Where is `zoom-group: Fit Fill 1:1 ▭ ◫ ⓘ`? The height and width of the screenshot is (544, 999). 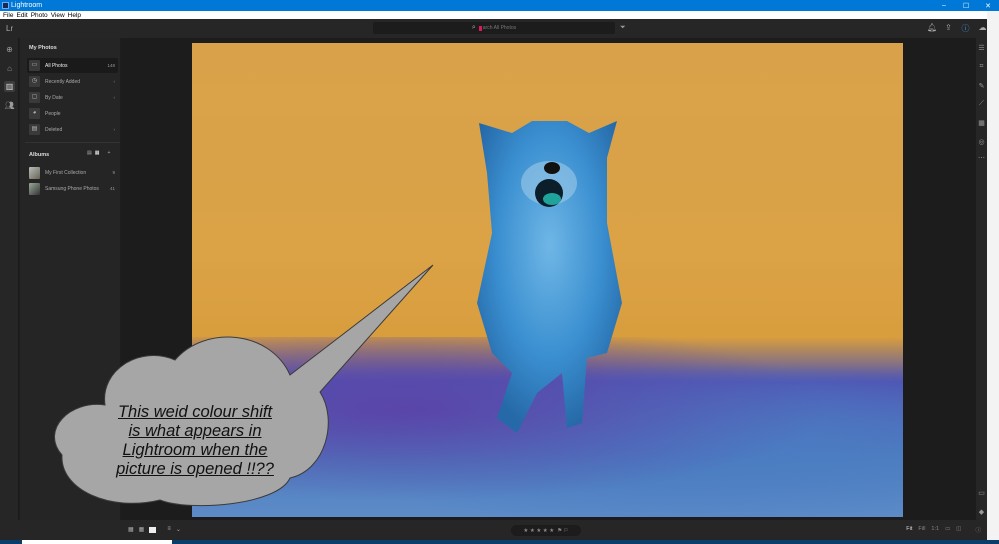
zoom-group: Fit Fill 1:1 ▭ ◫ ⓘ is located at coordinates (943, 530).